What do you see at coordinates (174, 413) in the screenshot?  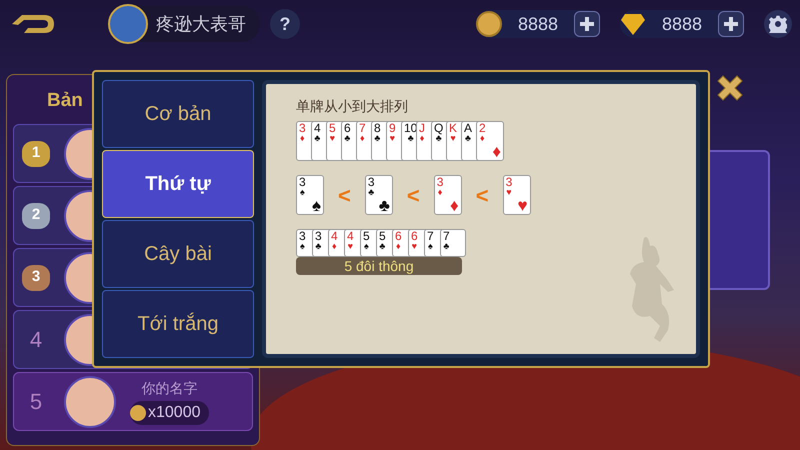 I see `coin-amount: x10000` at bounding box center [174, 413].